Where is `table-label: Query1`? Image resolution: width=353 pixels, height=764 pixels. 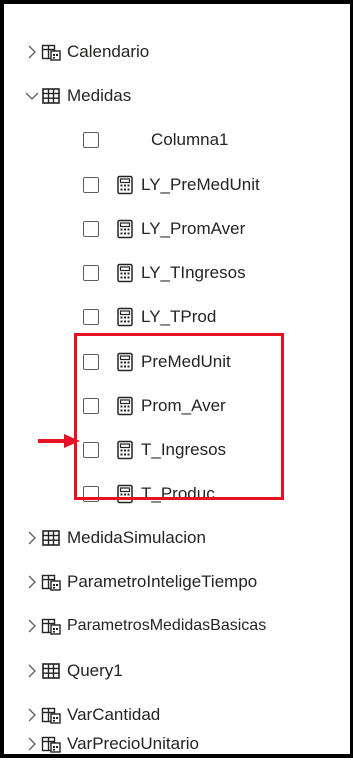
table-label: Query1 is located at coordinates (95, 670).